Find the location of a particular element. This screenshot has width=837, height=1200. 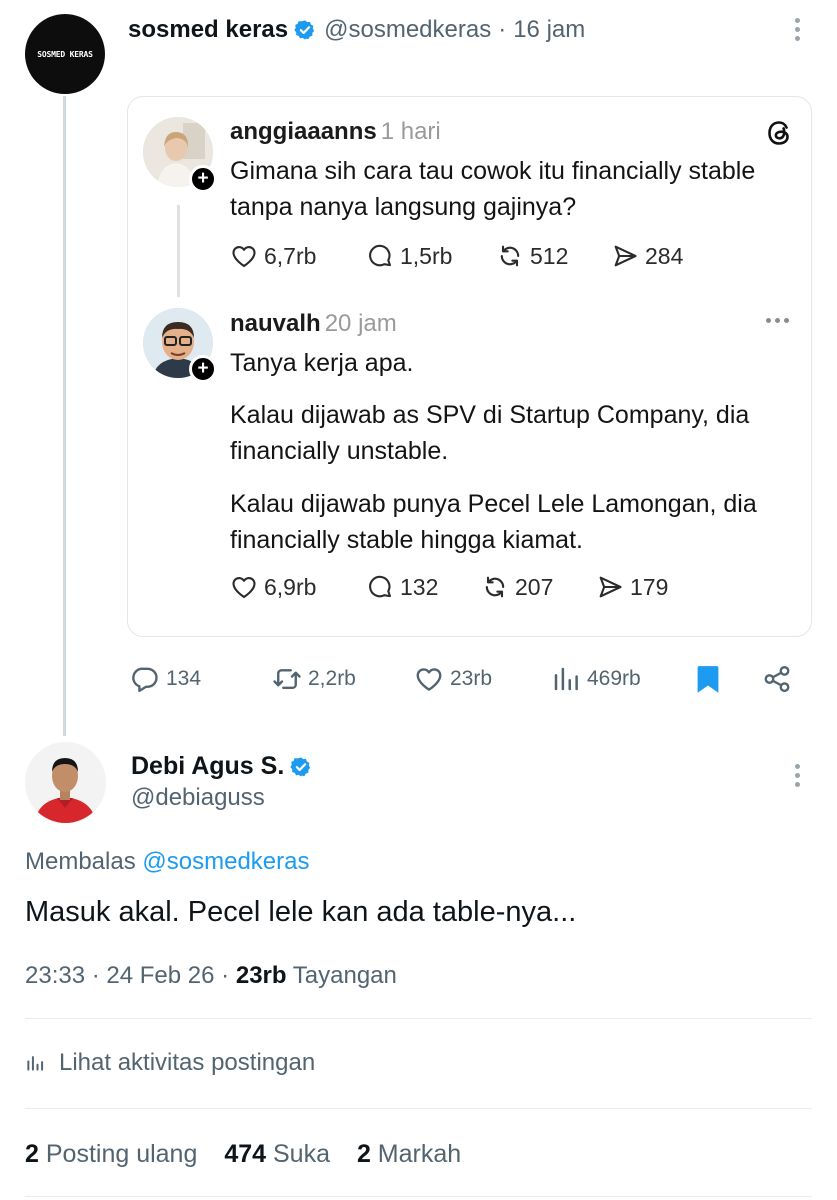

reply-count: 132 is located at coordinates (419, 586).